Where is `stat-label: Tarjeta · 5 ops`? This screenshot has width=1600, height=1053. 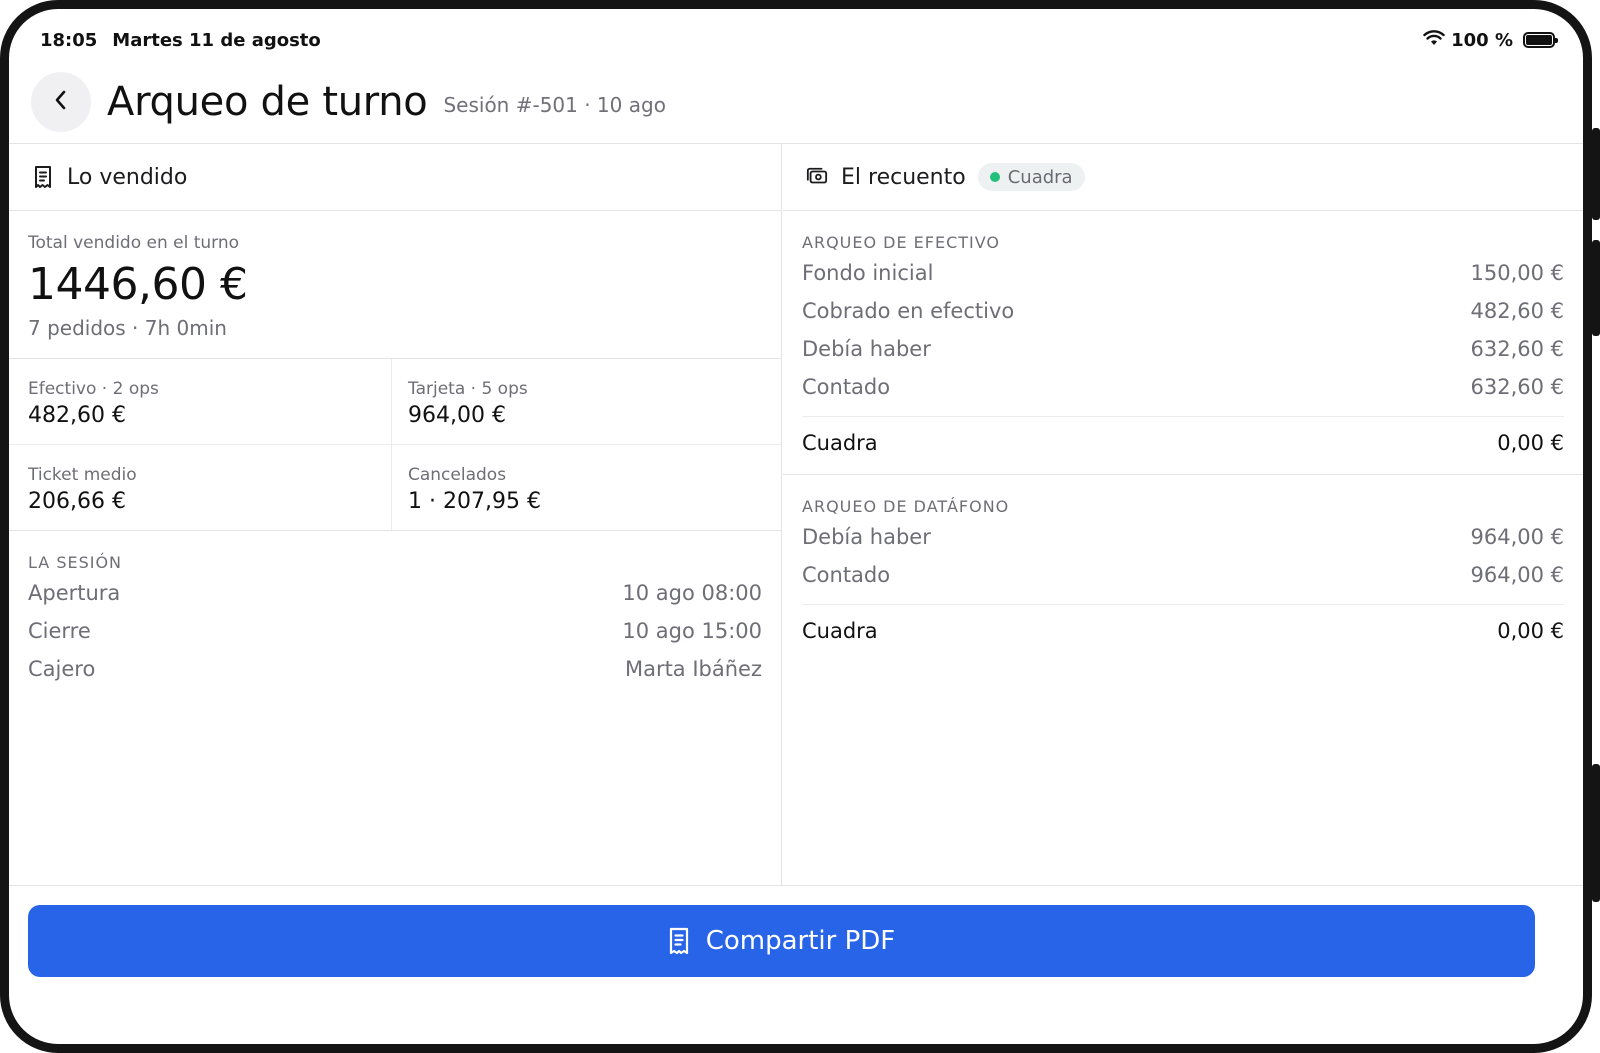 stat-label: Tarjeta · 5 ops is located at coordinates (468, 389).